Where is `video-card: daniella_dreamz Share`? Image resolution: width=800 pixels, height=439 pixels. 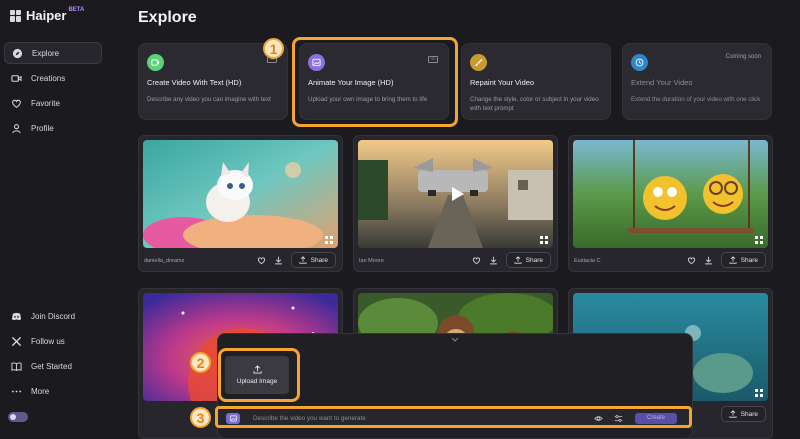
video-card: daniella_dreamz Share is located at coordinates (240, 203).